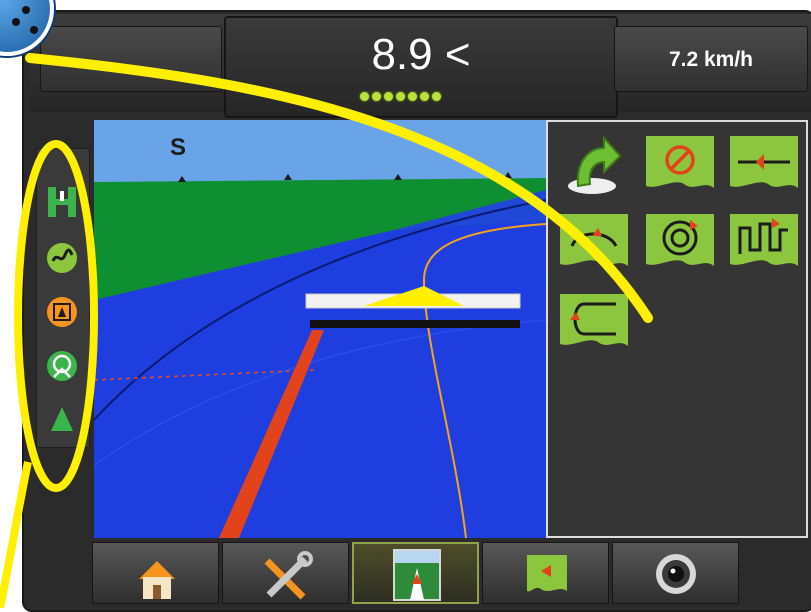  I want to click on straight-ab-line-icon, so click(62, 202).